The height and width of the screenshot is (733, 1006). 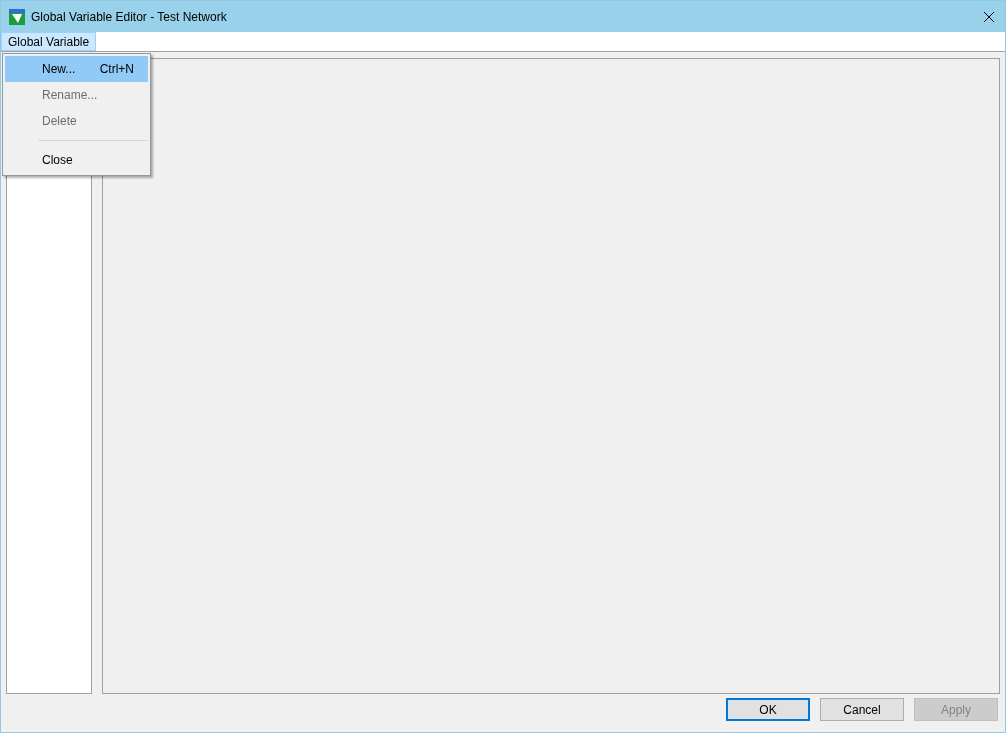 What do you see at coordinates (989, 16) in the screenshot?
I see `close-icon` at bounding box center [989, 16].